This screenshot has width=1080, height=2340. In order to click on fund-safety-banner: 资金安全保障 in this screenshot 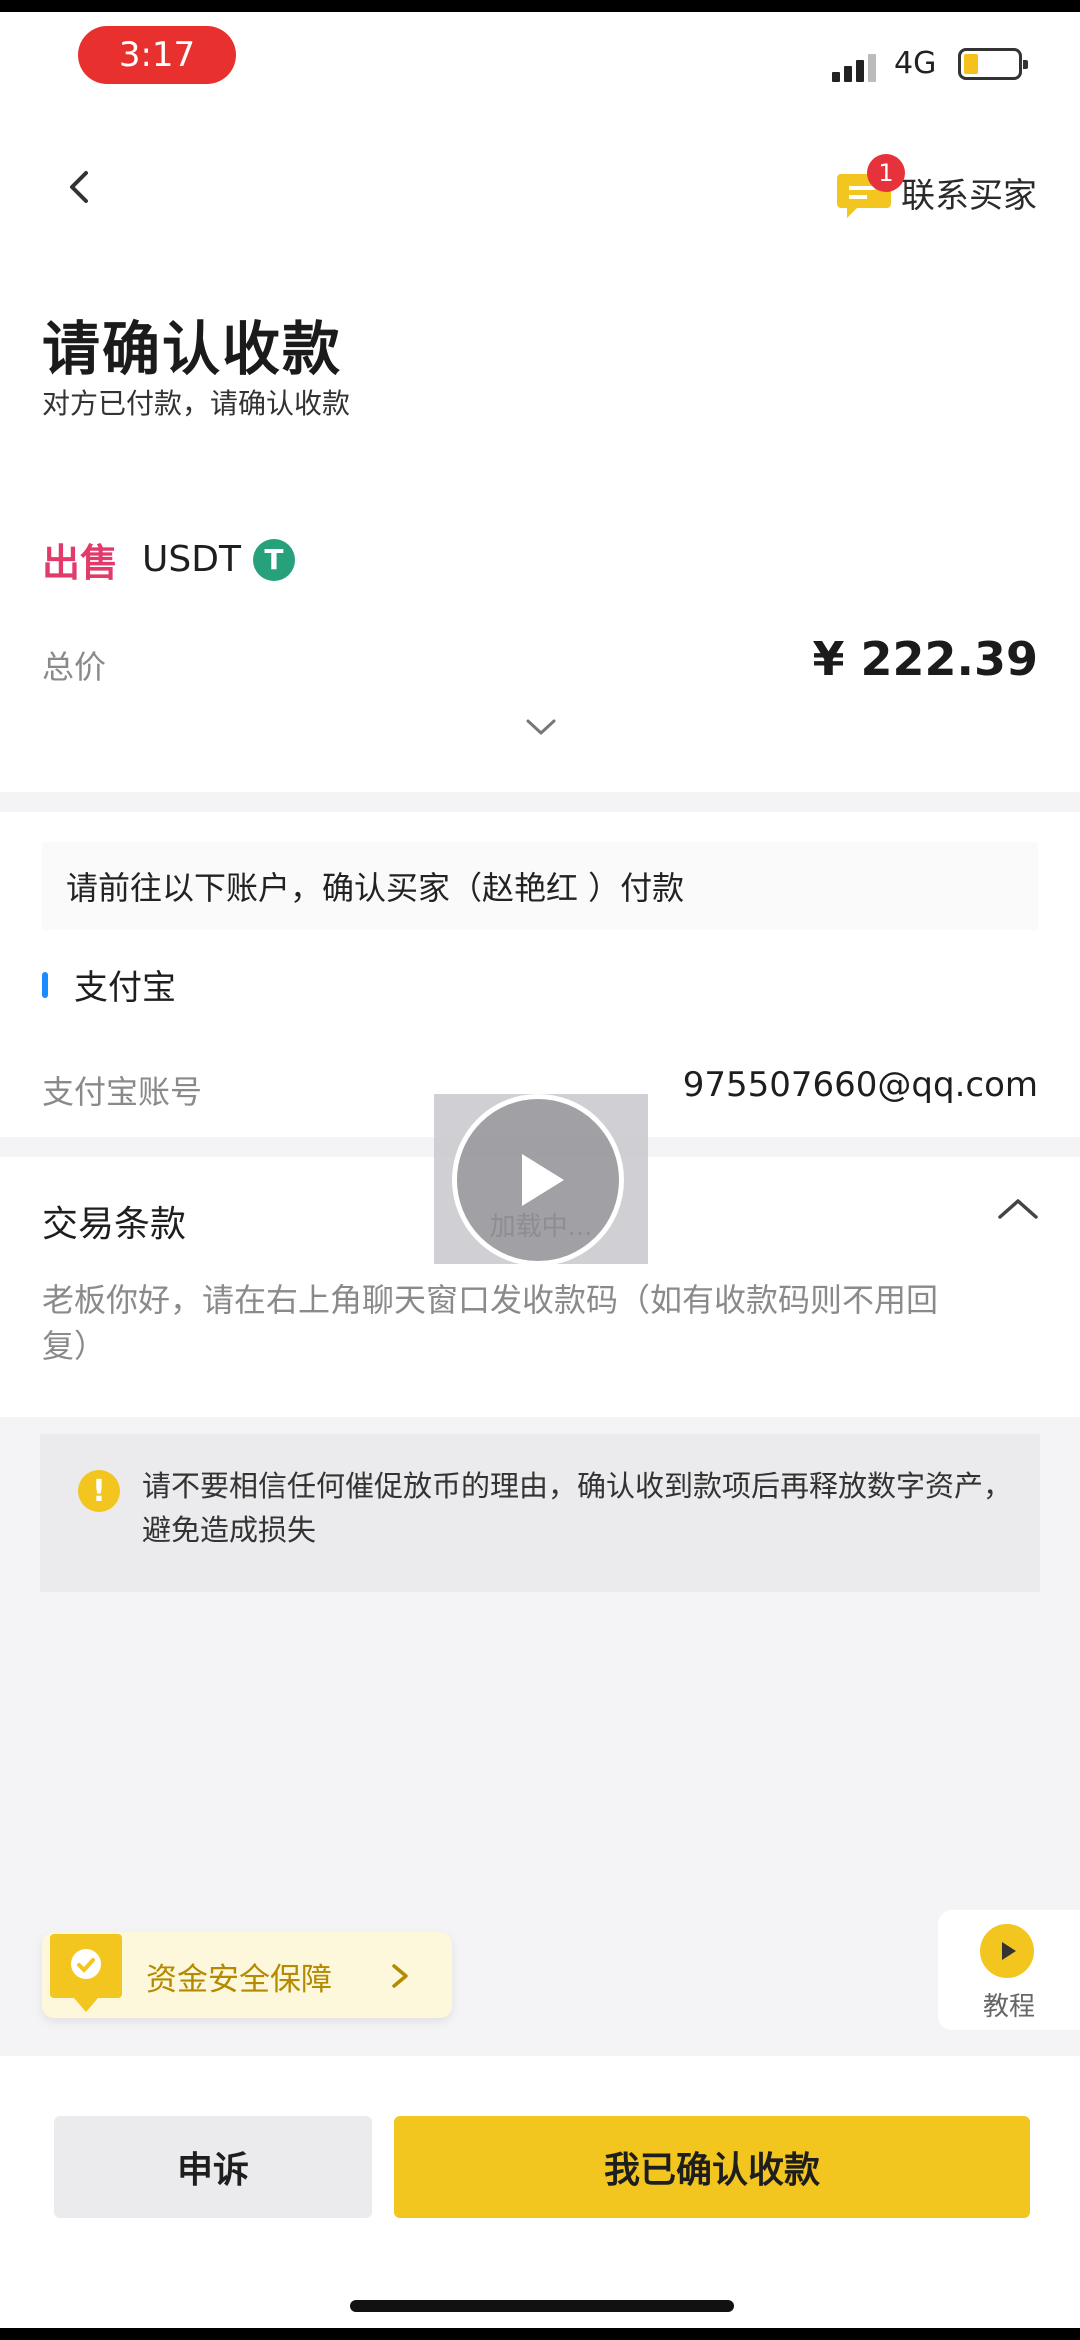, I will do `click(247, 1975)`.